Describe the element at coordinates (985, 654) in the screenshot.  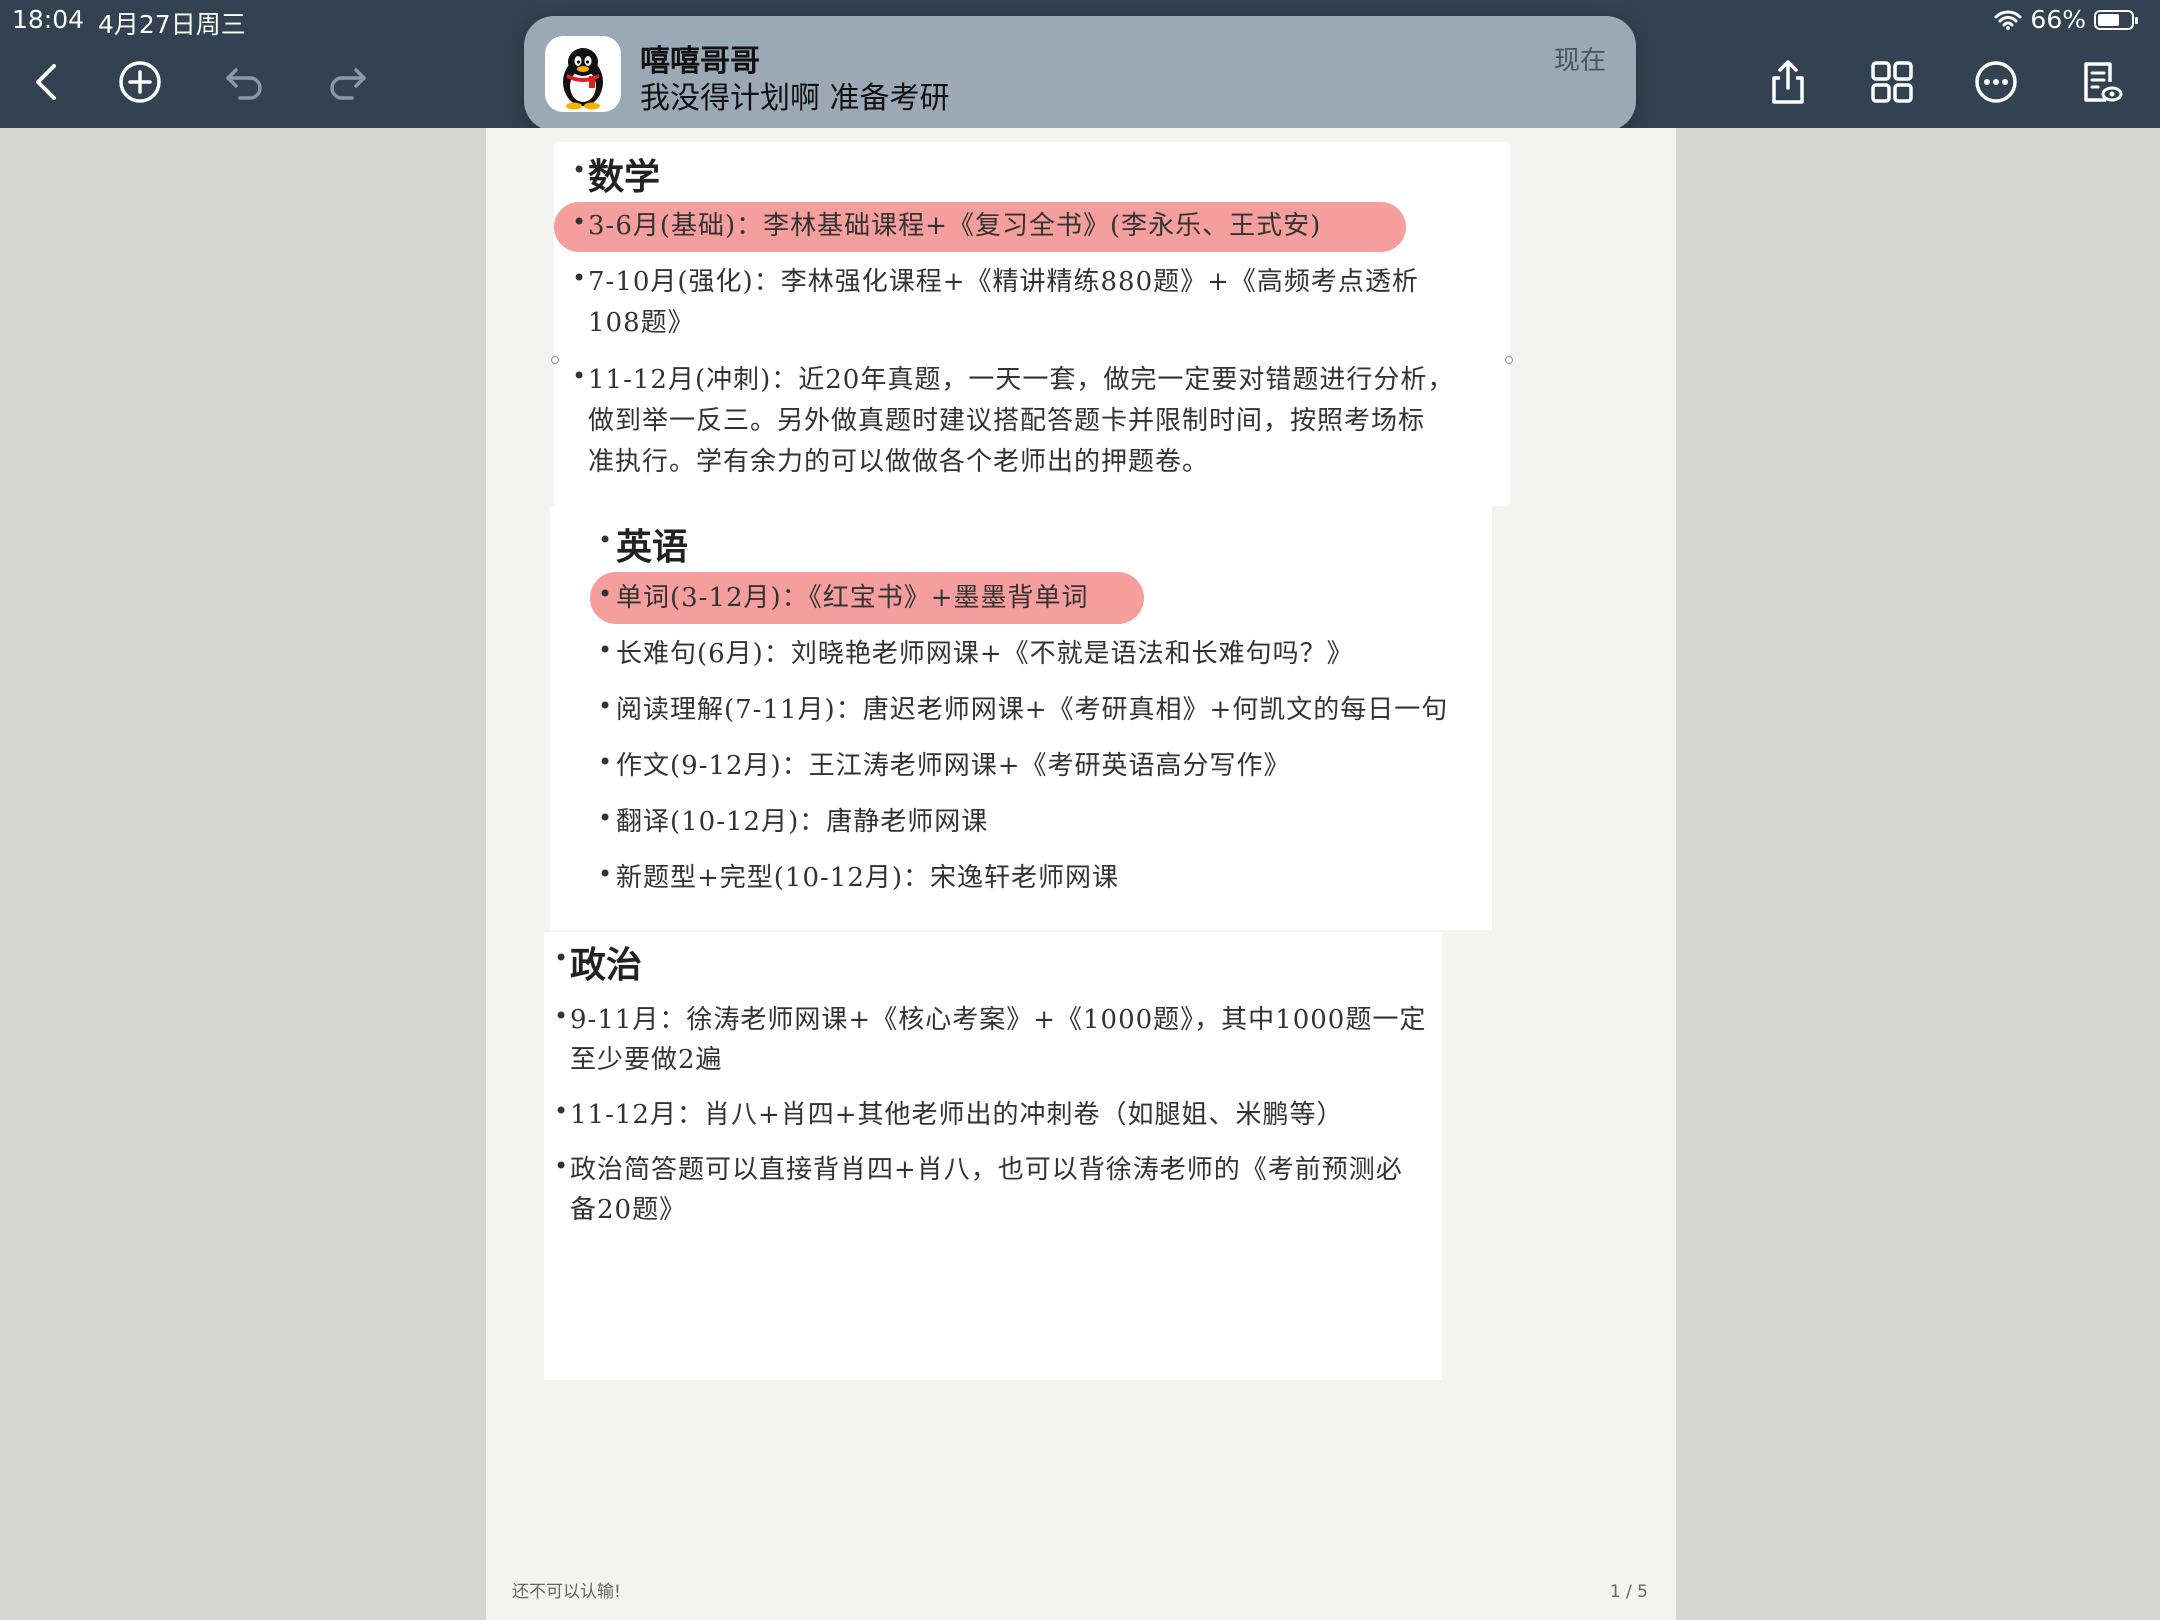
I see `english-item: 长难句(6月)：刘晓艳老师网课+《不就是语法和长难句吗？》` at that location.